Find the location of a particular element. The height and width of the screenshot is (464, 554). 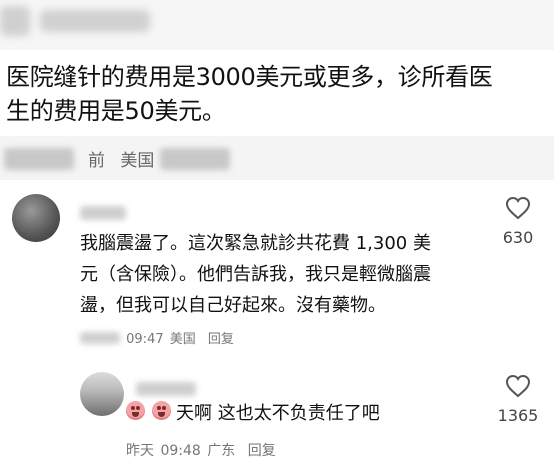

username-blurred is located at coordinates (103, 213).